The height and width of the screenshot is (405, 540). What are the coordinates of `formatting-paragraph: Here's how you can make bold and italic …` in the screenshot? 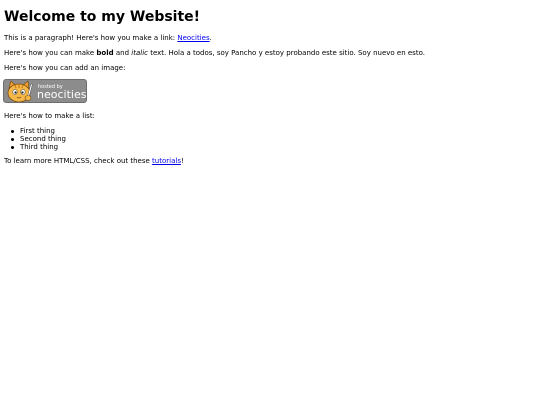 It's located at (214, 53).